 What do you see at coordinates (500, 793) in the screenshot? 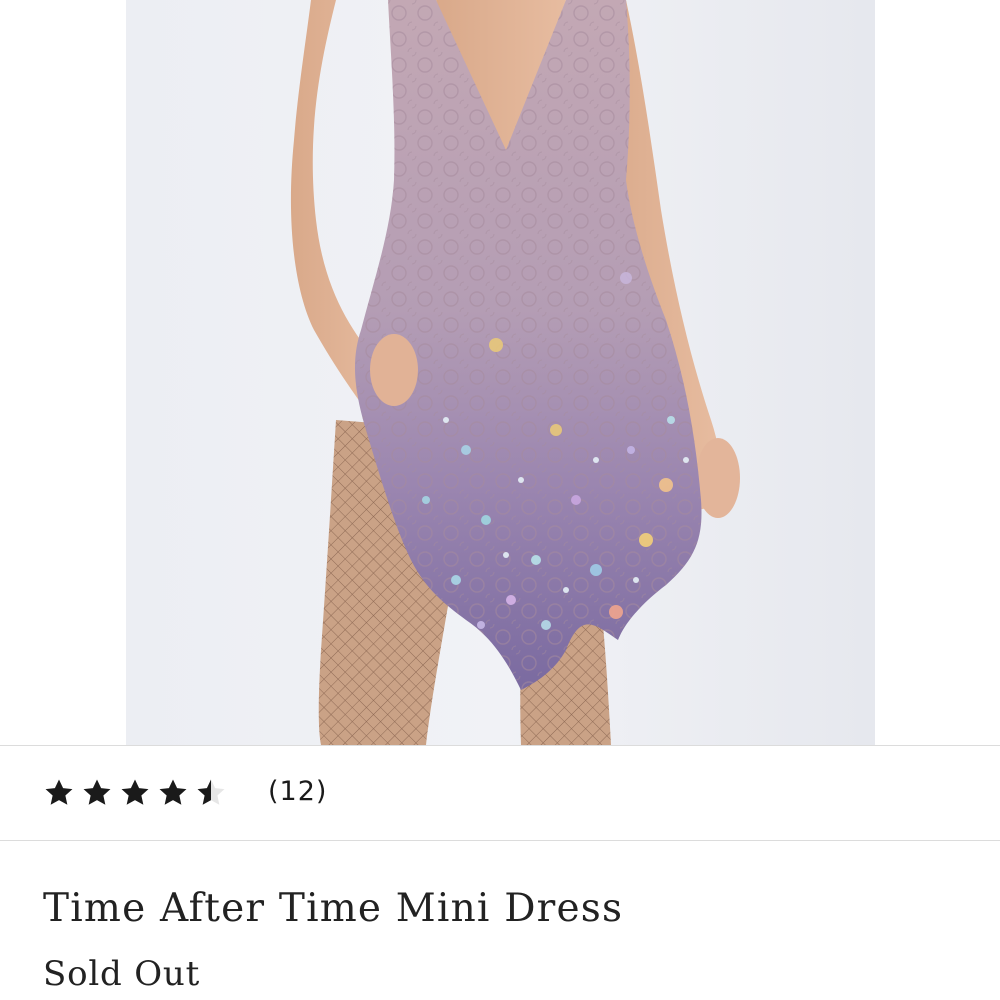
I see `rating-row: (12)` at bounding box center [500, 793].